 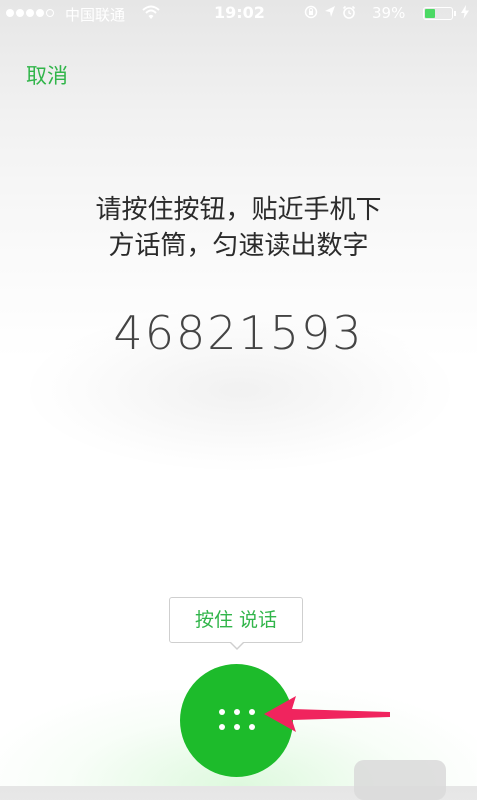 What do you see at coordinates (349, 14) in the screenshot?
I see `alarm-icon` at bounding box center [349, 14].